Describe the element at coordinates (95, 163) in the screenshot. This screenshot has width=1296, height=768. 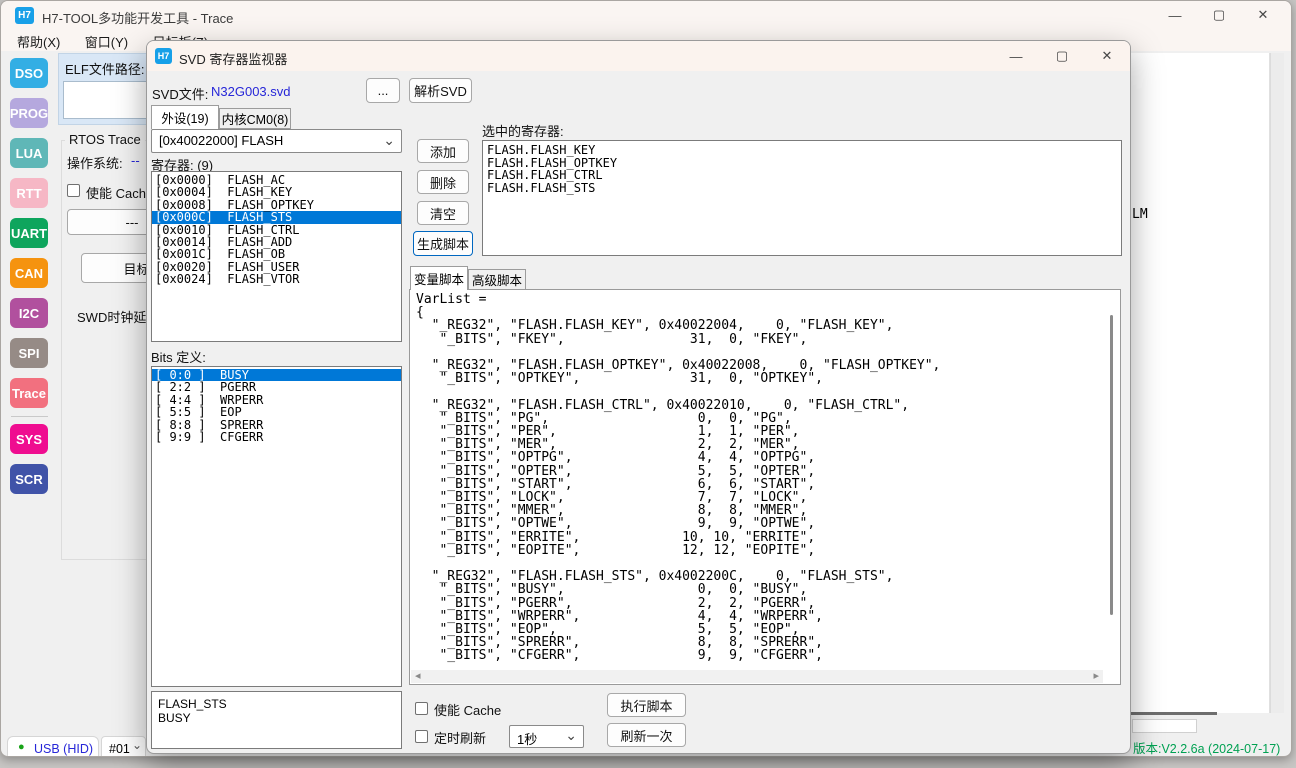
I see `os-label: 操作系统:` at that location.